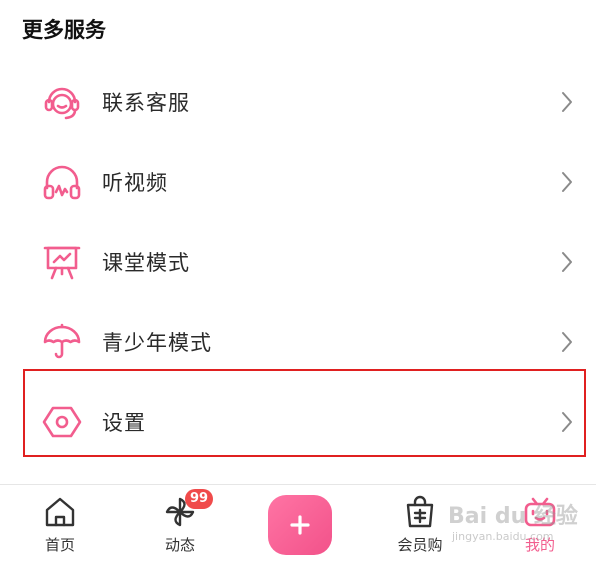  I want to click on menu-item-teen-mode: 青少年模式, so click(298, 342).